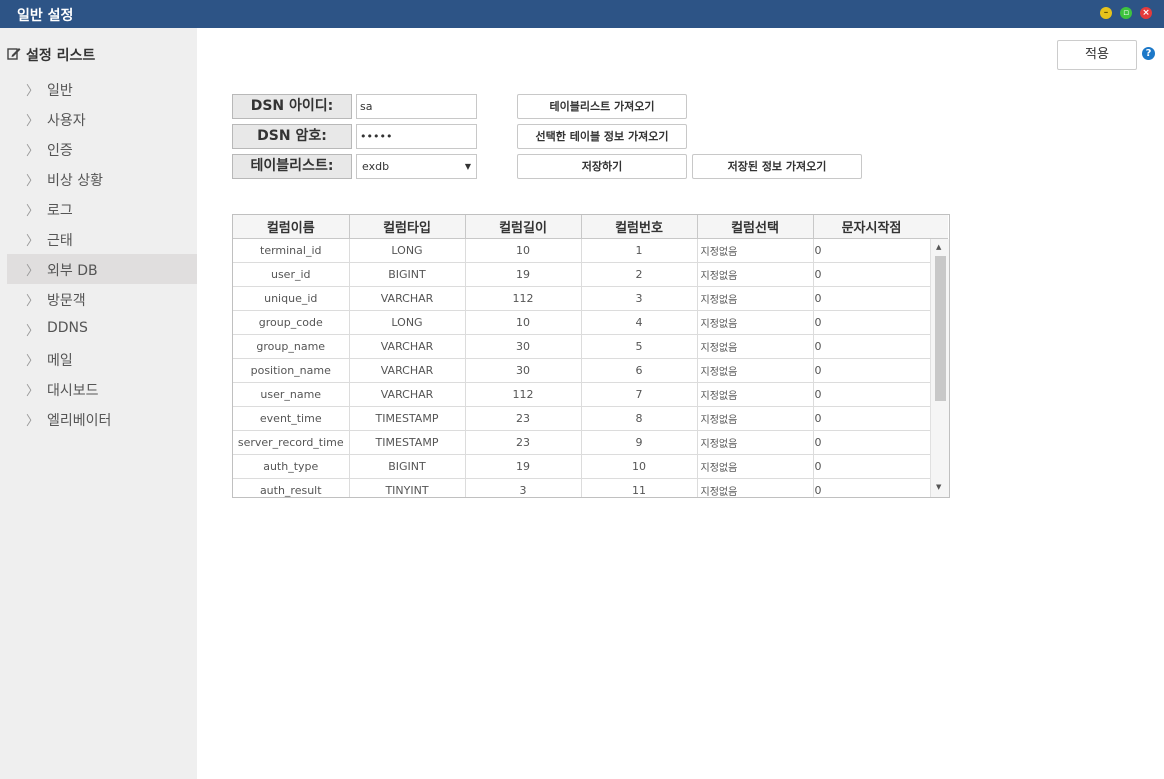  Describe the element at coordinates (582, 14) in the screenshot. I see `title-bar: 일반 설정 – ▫ ×` at that location.